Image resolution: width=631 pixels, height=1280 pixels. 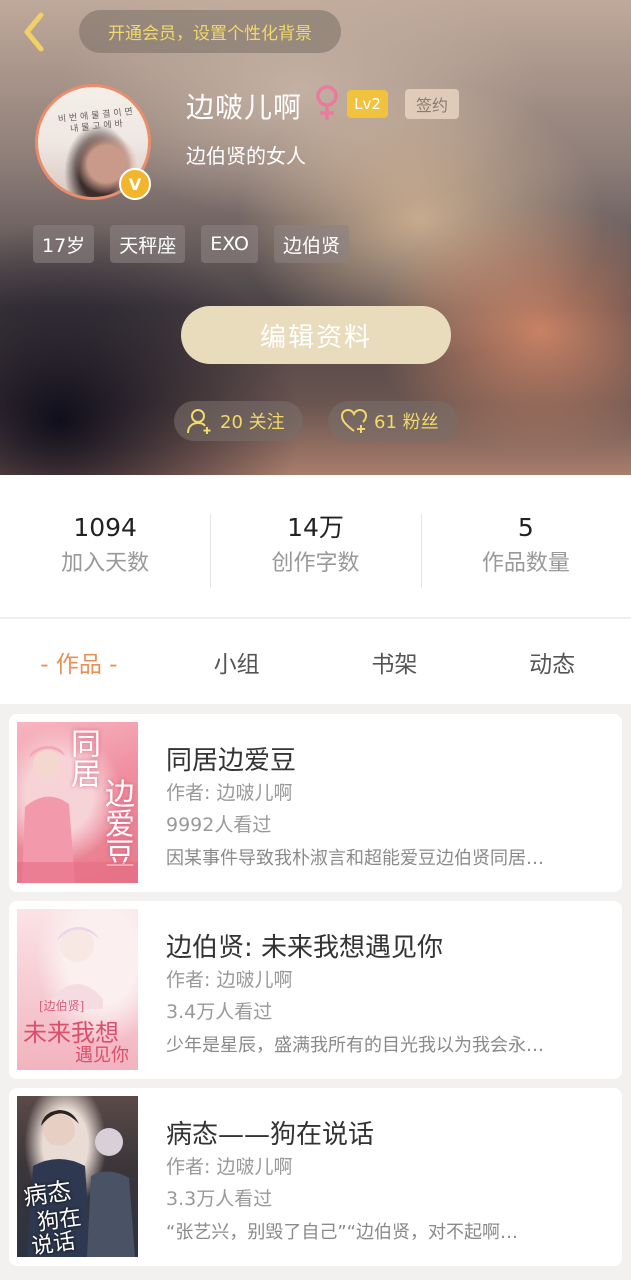 What do you see at coordinates (105, 527) in the screenshot?
I see `stat-value: 1094` at bounding box center [105, 527].